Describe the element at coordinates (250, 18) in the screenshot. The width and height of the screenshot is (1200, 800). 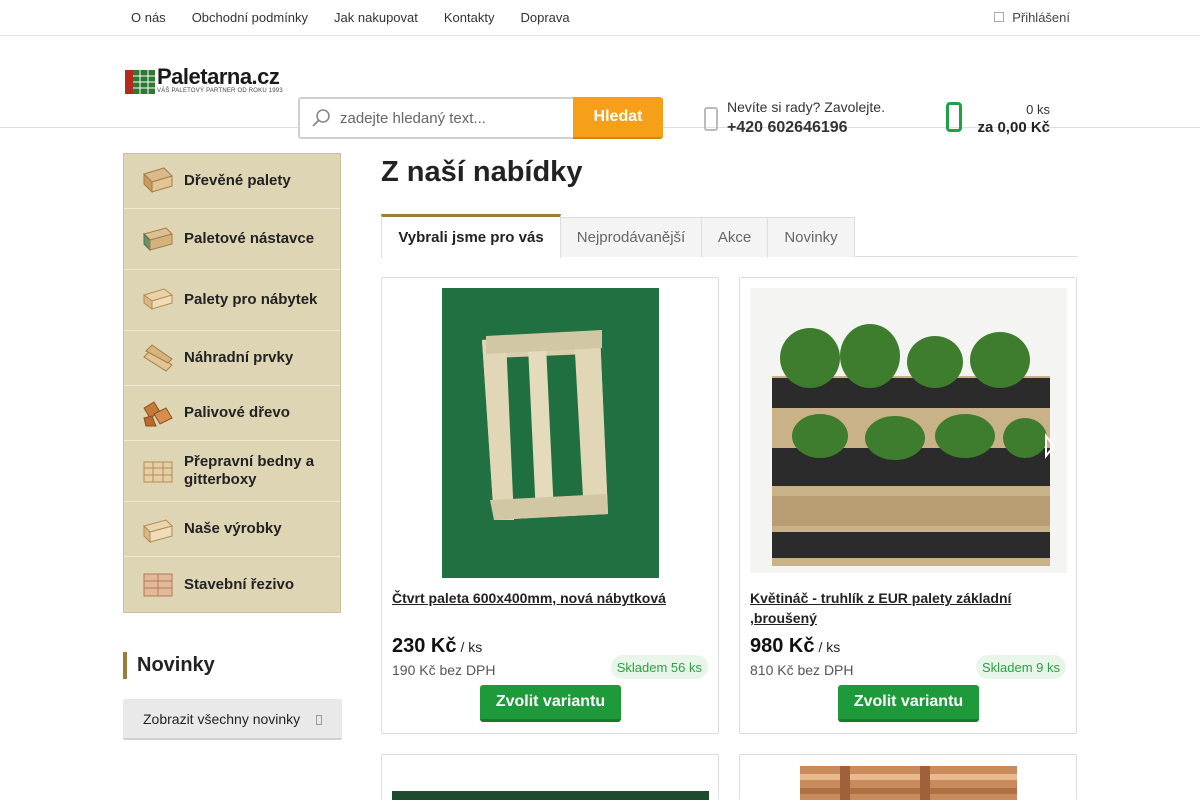
I see `top-nav-link-terms: Obchodní podmínky` at that location.